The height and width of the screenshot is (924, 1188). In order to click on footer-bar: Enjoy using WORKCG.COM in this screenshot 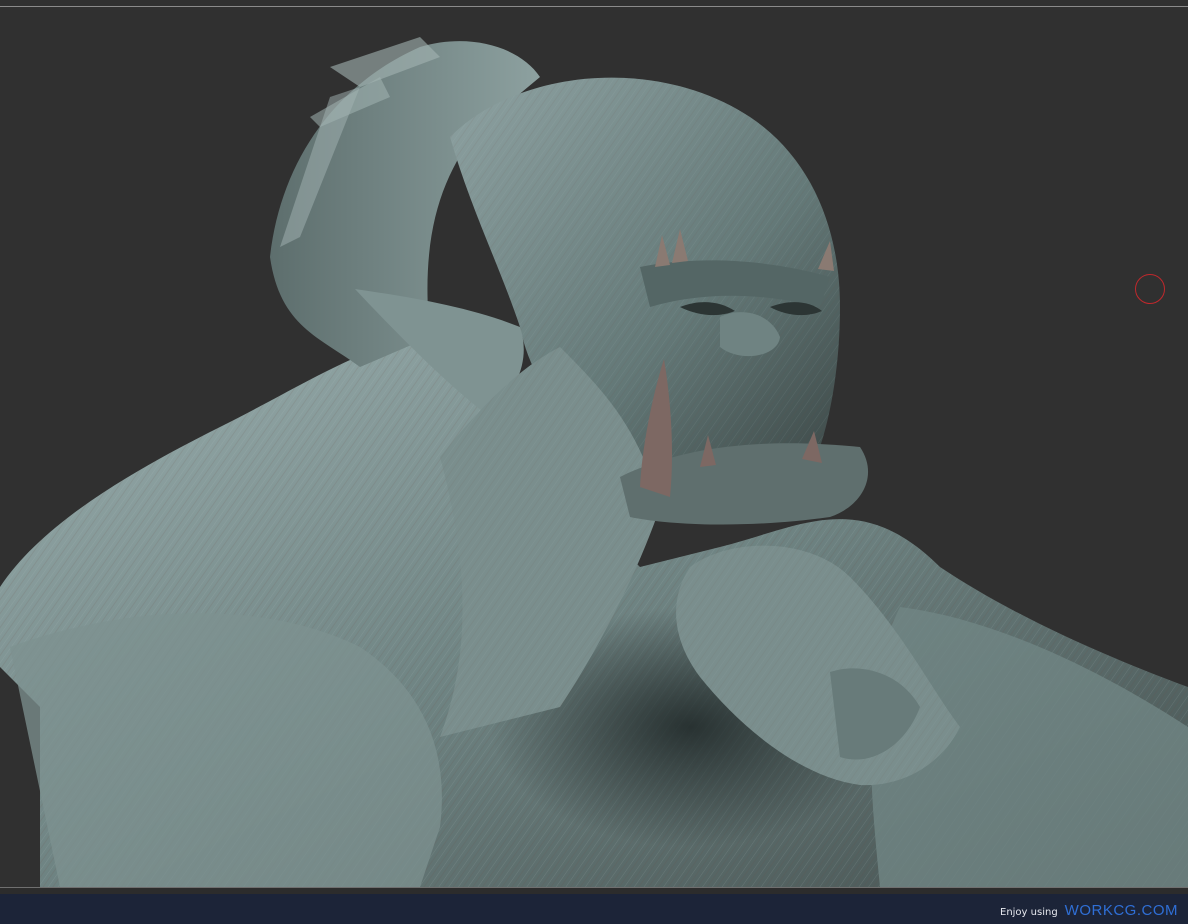, I will do `click(594, 909)`.